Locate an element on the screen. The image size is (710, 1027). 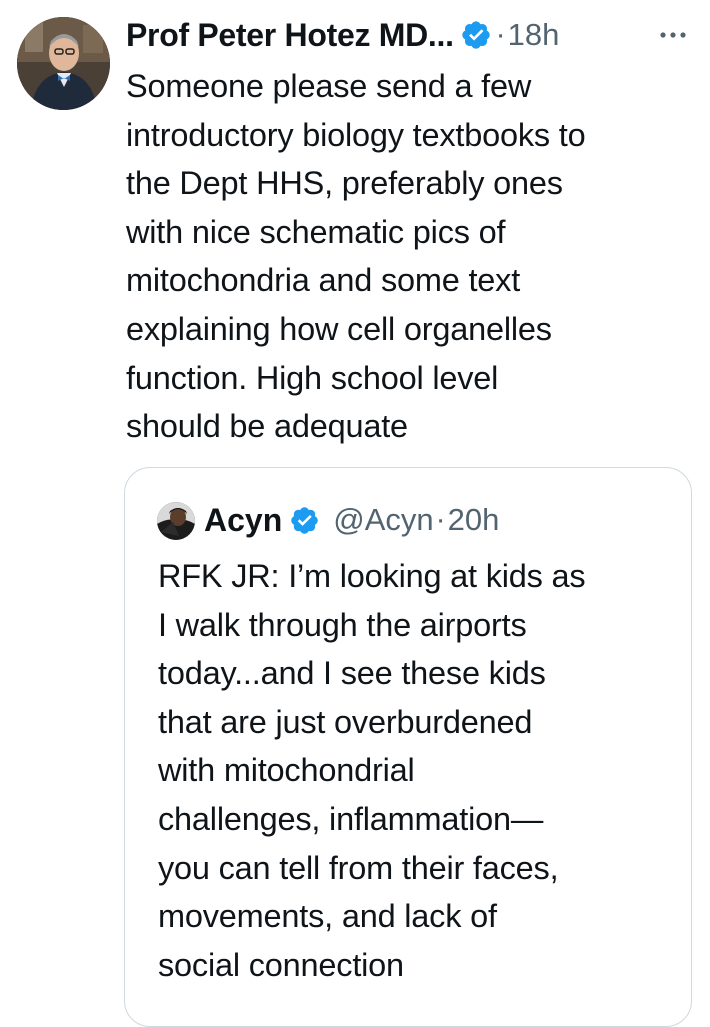
quoted-timestamp: 20h is located at coordinates (474, 520).